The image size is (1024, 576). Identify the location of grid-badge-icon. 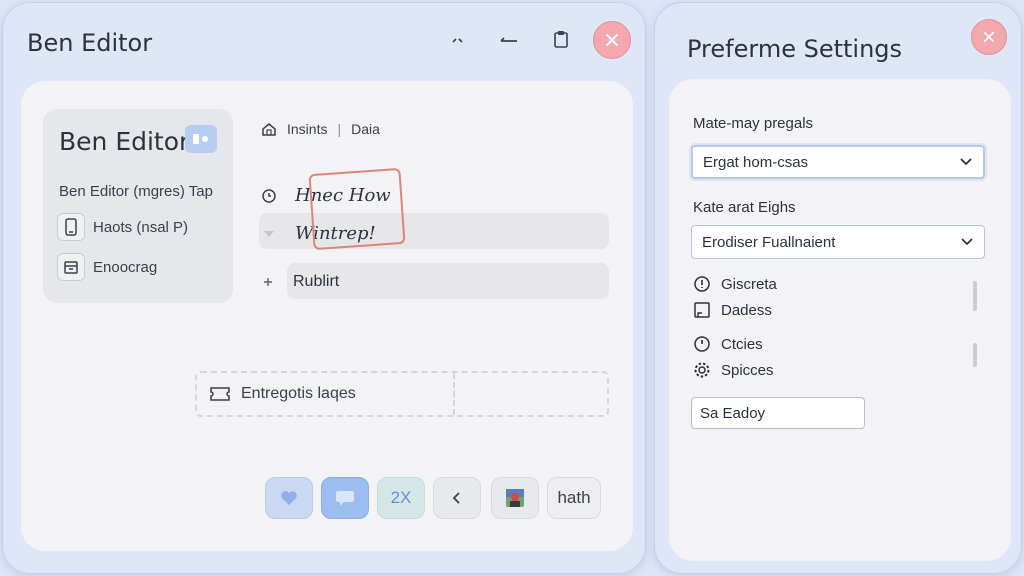
(201, 139).